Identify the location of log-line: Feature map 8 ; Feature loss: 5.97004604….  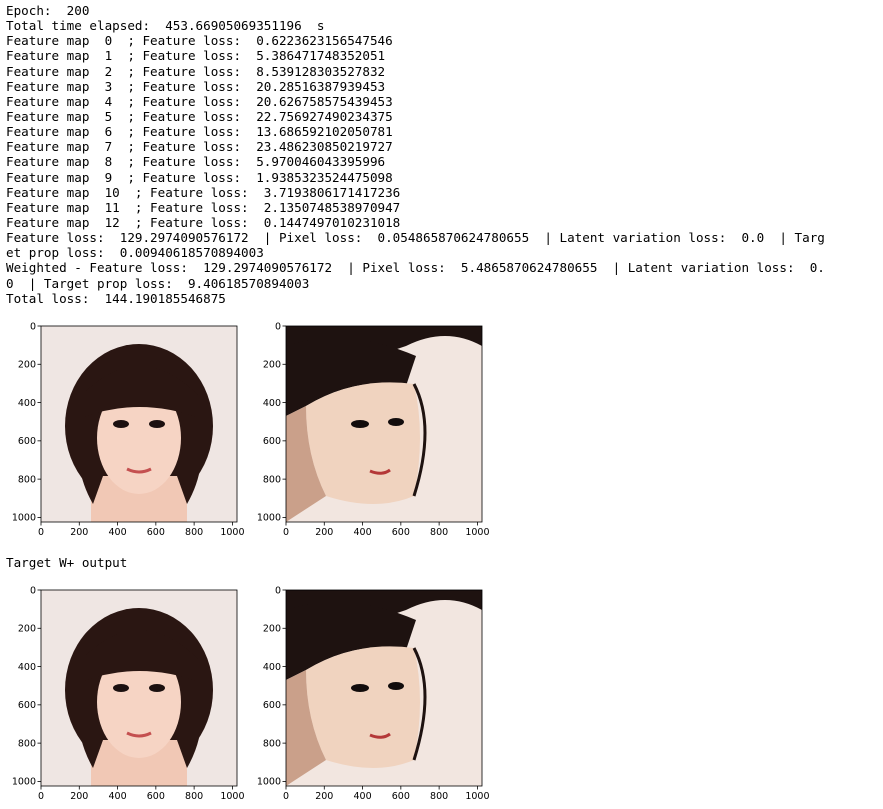
(196, 162).